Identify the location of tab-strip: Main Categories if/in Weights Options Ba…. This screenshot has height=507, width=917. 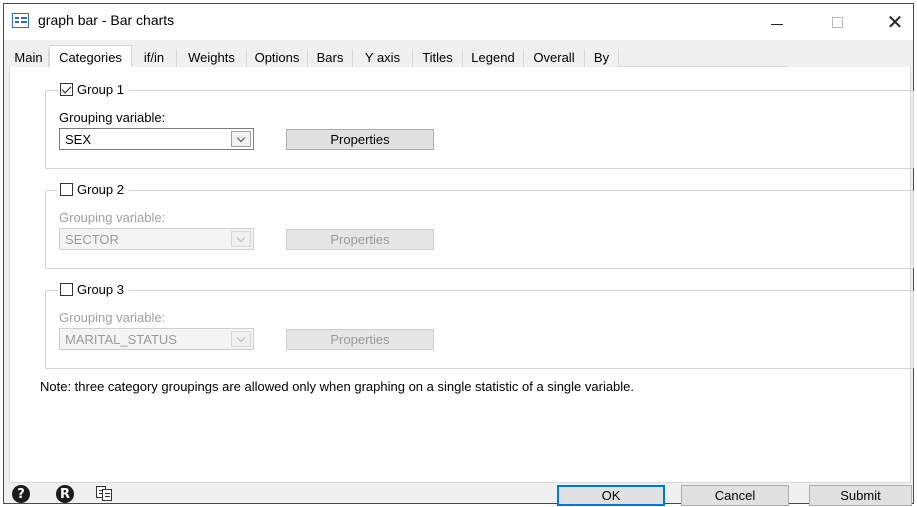
(398, 56).